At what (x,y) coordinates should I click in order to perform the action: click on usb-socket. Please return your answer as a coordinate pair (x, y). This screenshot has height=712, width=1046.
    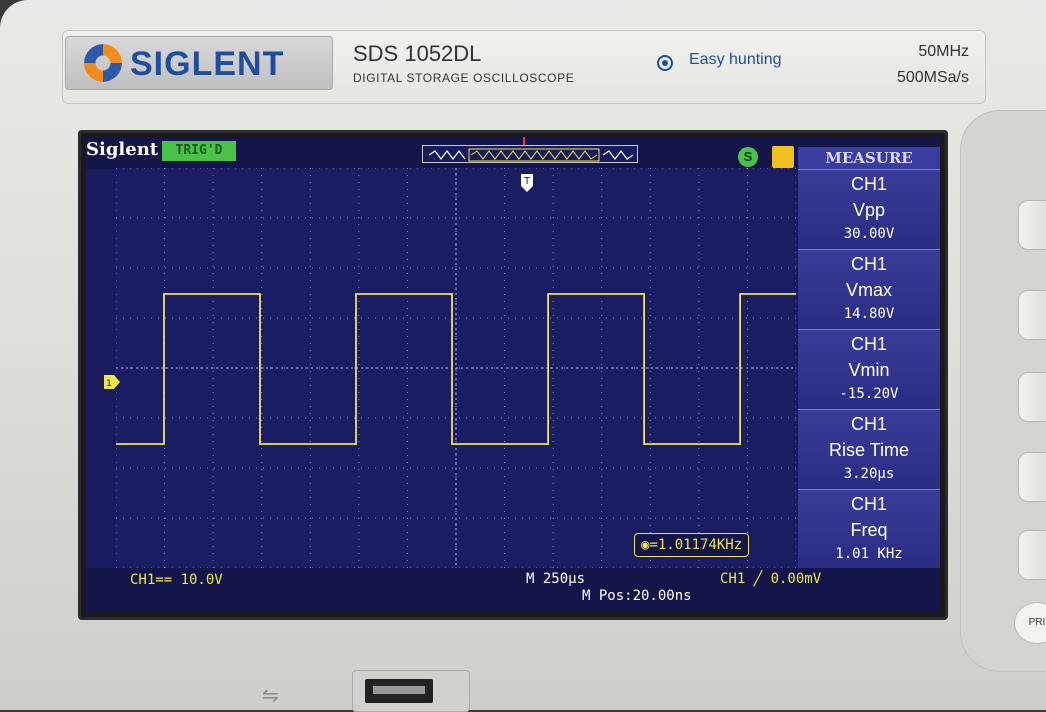
    Looking at the image, I should click on (399, 691).